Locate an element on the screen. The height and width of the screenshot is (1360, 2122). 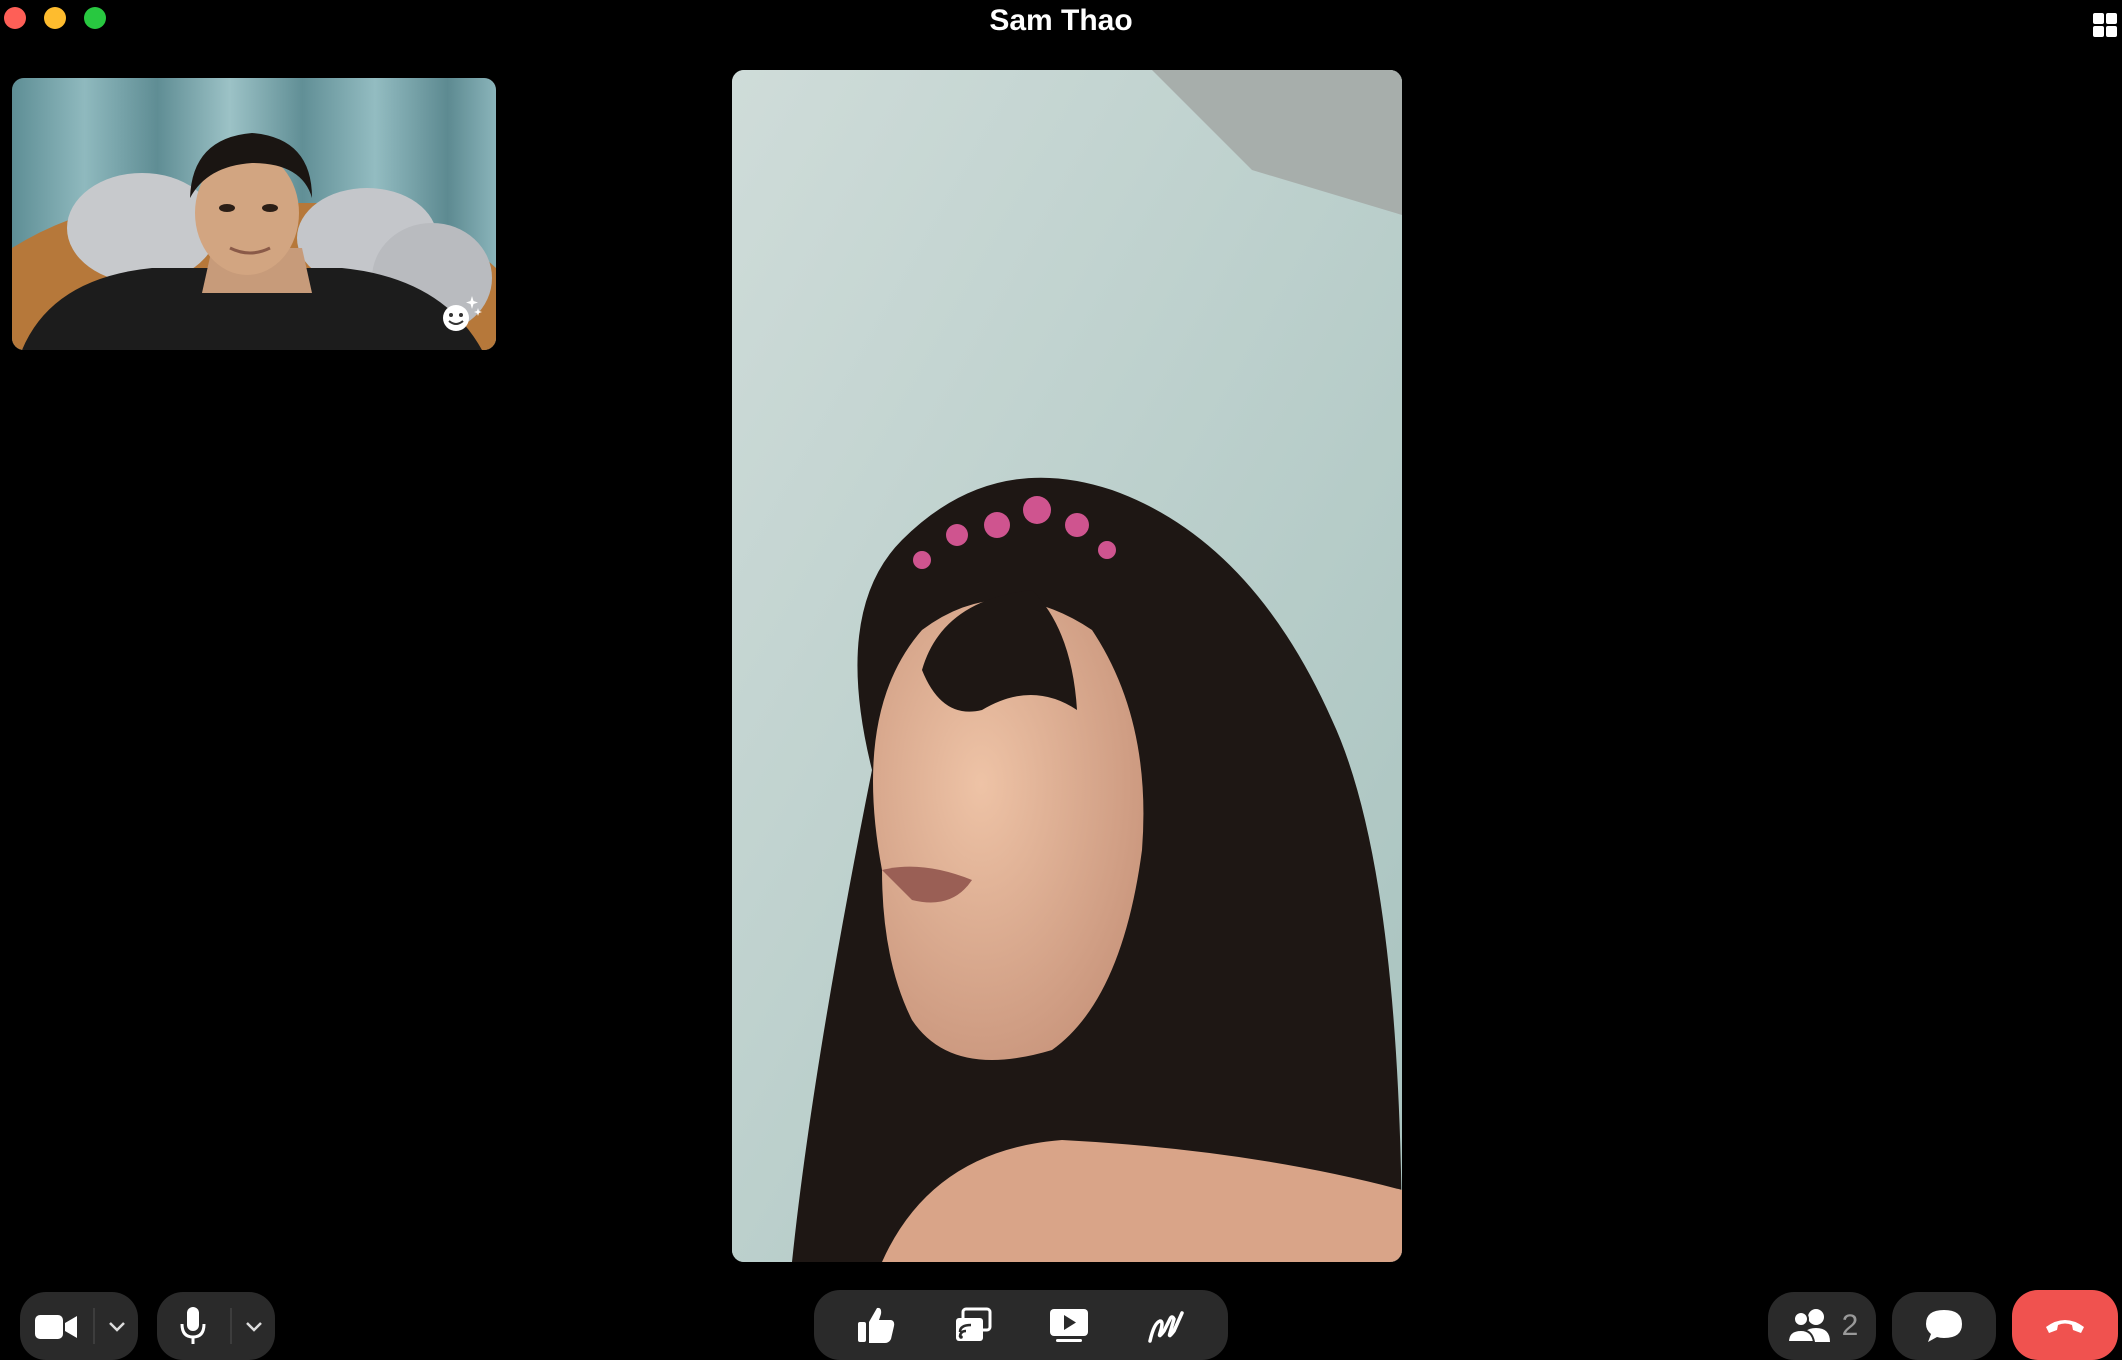
camera-options-dropdown is located at coordinates (117, 1326).